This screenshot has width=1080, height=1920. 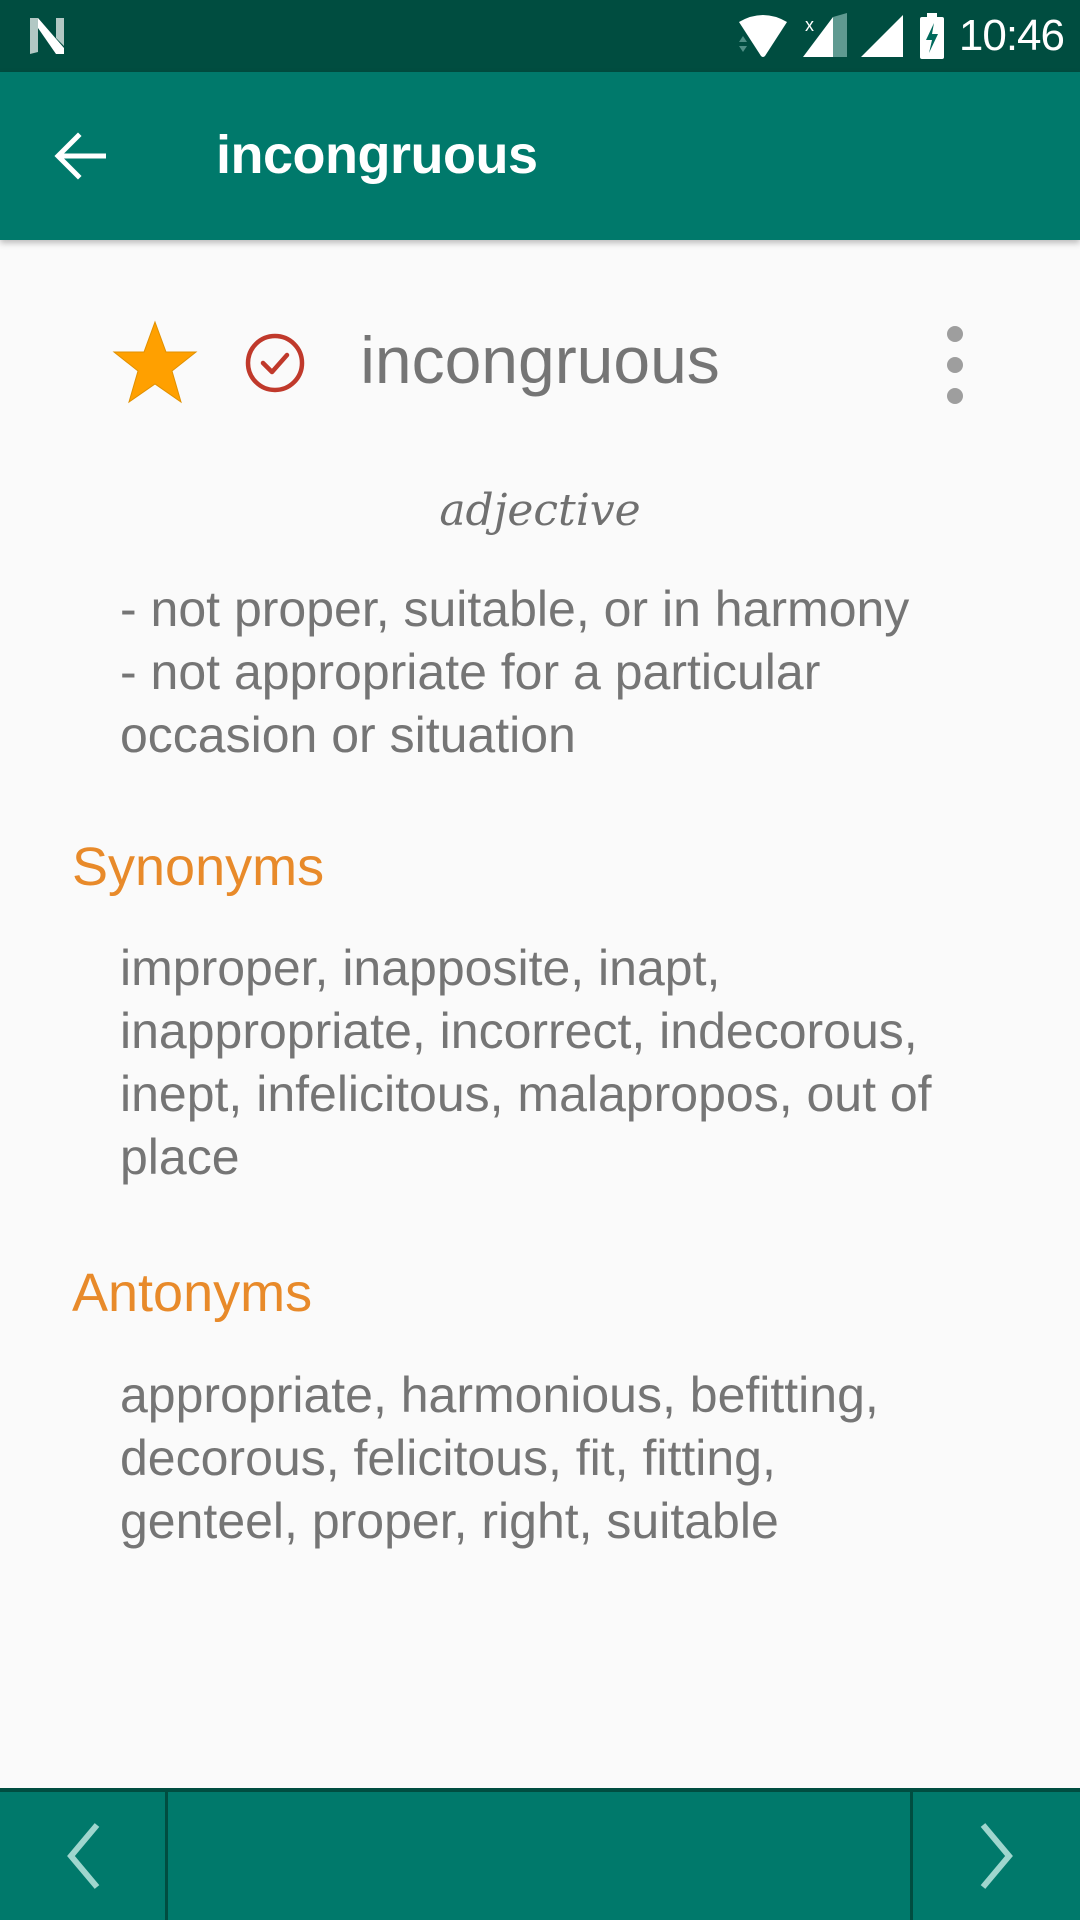 What do you see at coordinates (540, 36) in the screenshot?
I see `status-bar: x 10:46` at bounding box center [540, 36].